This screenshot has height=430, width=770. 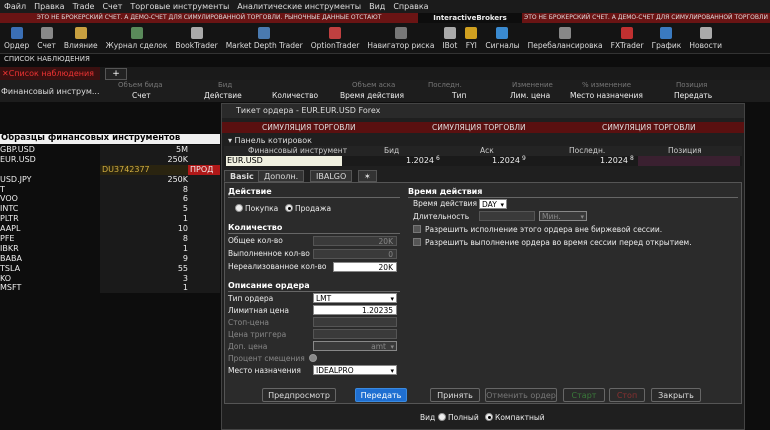 I want to click on tab-advanced: Дополн., so click(x=281, y=176).